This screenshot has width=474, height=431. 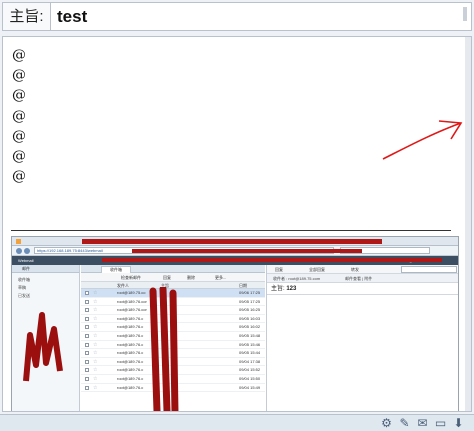 I want to click on app-name: Webmail, so click(x=26, y=260).